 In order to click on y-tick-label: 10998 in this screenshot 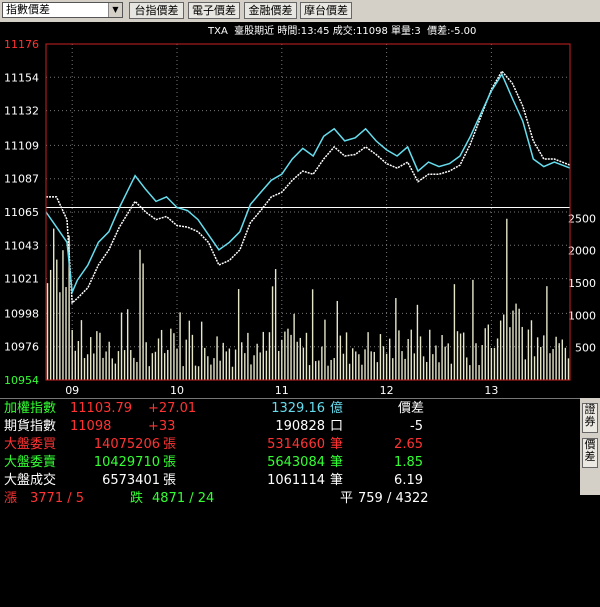, I will do `click(21, 313)`.